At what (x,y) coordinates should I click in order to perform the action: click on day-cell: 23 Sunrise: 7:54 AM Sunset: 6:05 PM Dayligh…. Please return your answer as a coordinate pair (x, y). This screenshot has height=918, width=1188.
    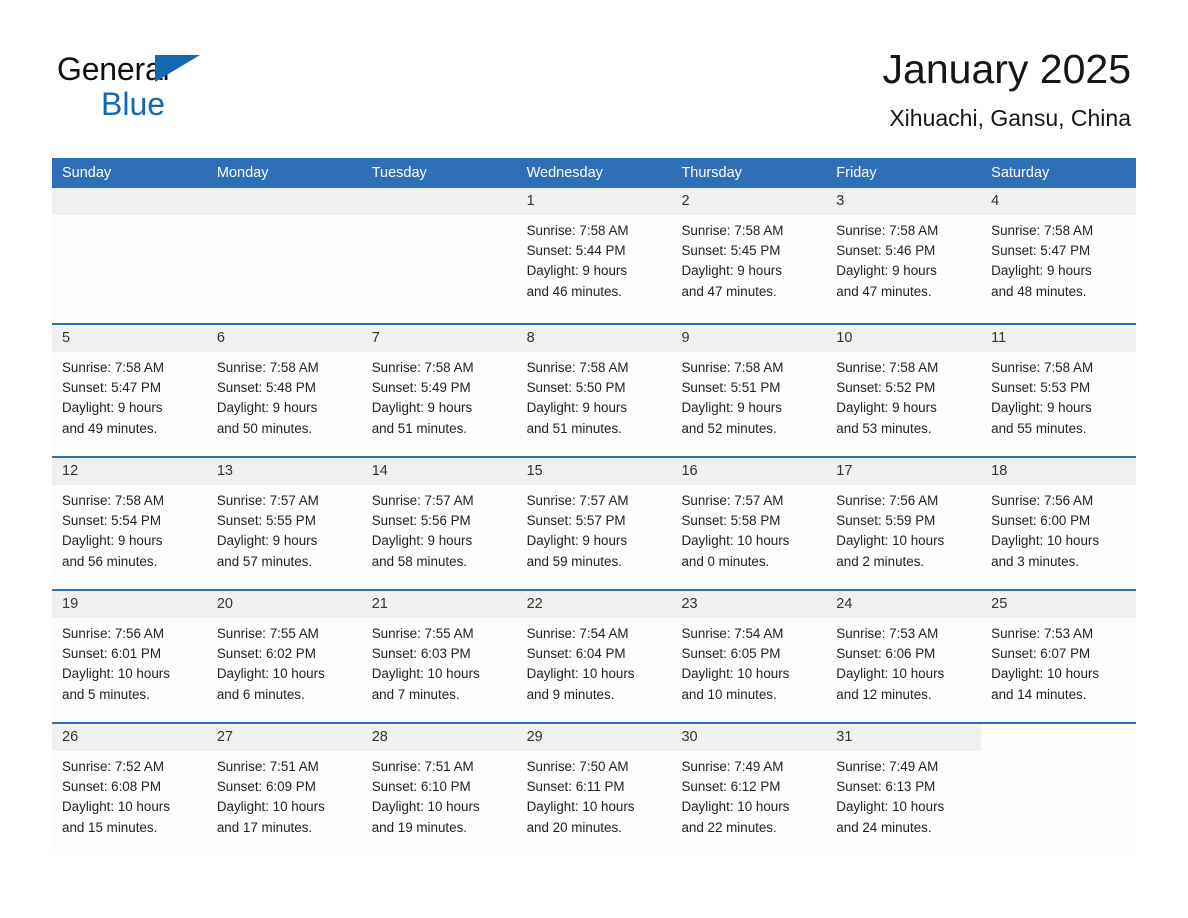
    Looking at the image, I should click on (749, 656).